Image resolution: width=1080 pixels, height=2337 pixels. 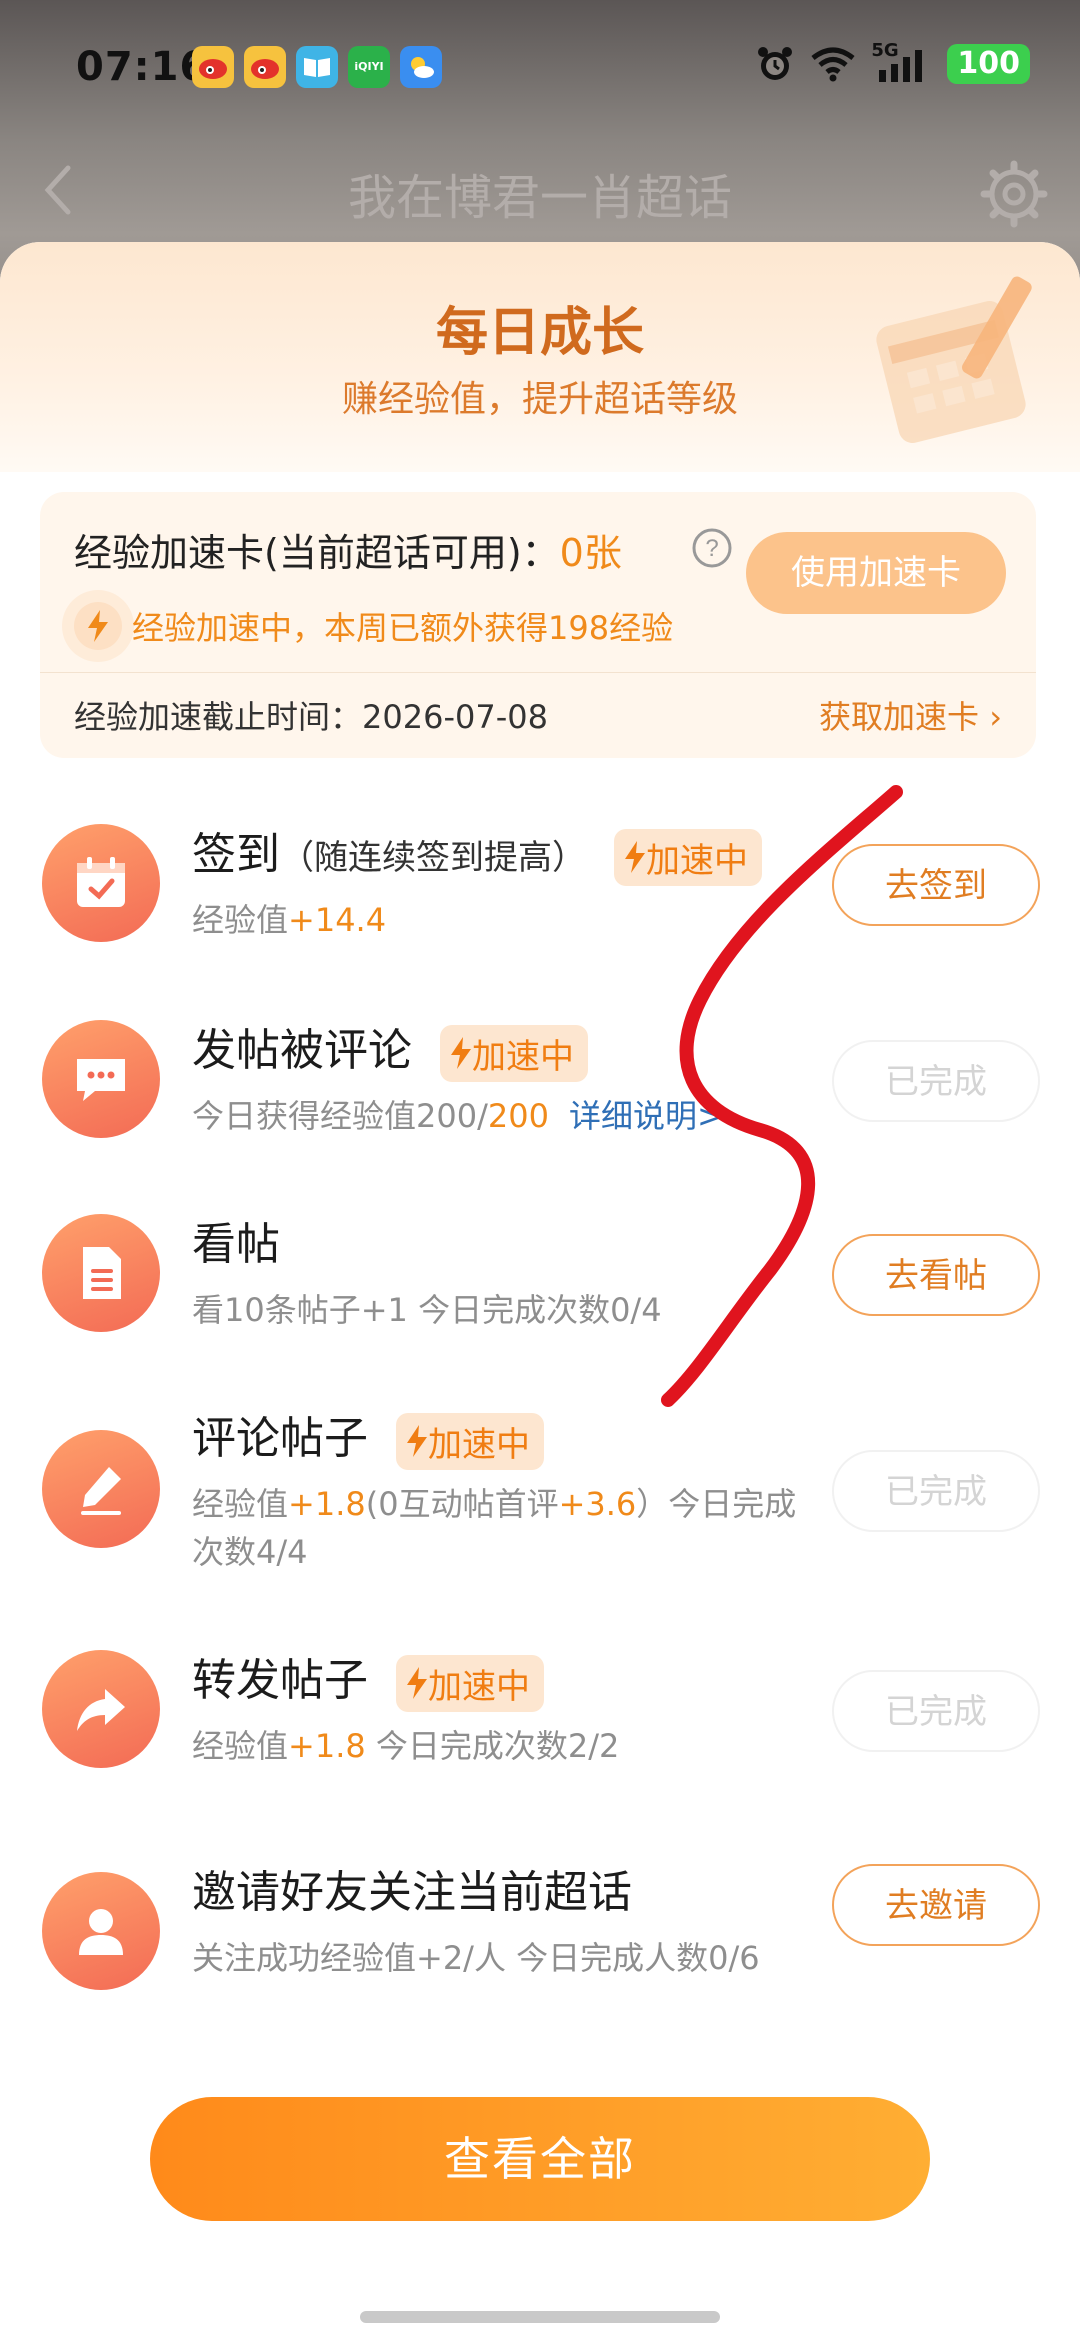 I want to click on pencil-icon, so click(x=101, y=1489).